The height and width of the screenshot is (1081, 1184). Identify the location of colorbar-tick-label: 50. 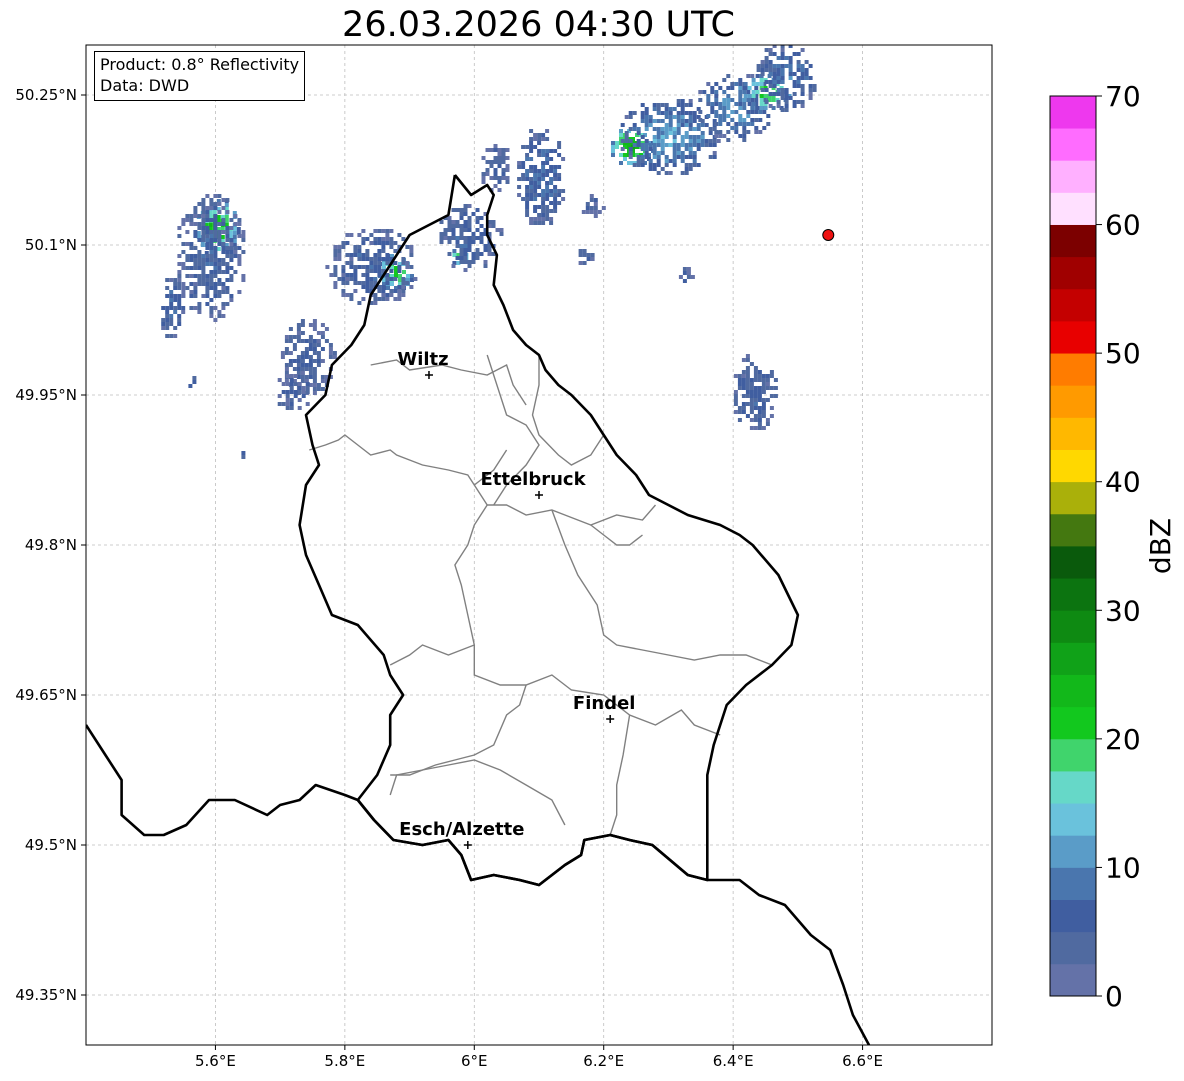
(1123, 353).